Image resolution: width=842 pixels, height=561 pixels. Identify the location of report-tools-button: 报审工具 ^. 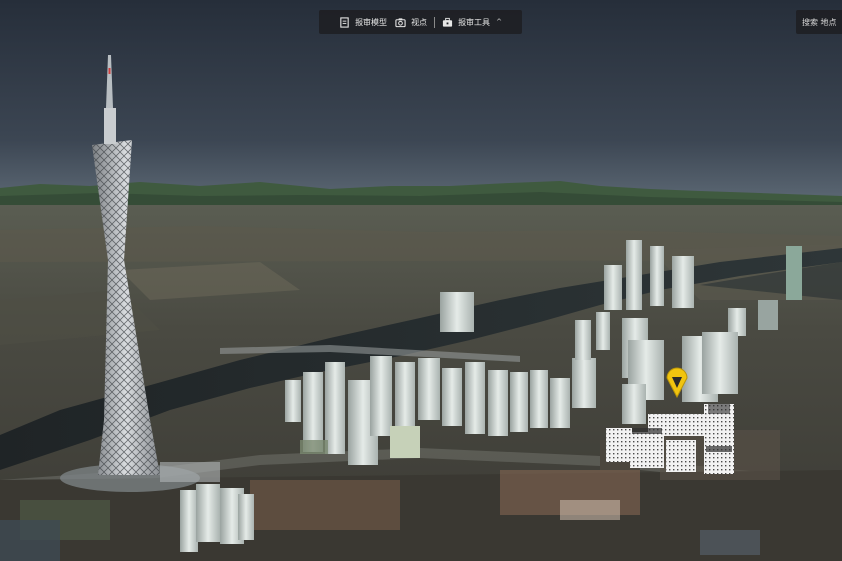
(472, 22).